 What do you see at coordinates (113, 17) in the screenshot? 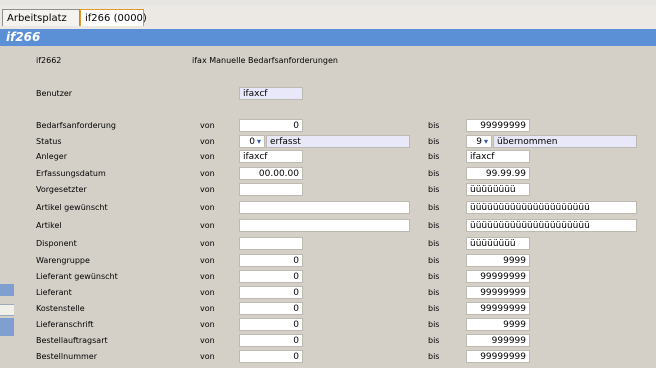
I see `tab-if266: if266 (0000)` at bounding box center [113, 17].